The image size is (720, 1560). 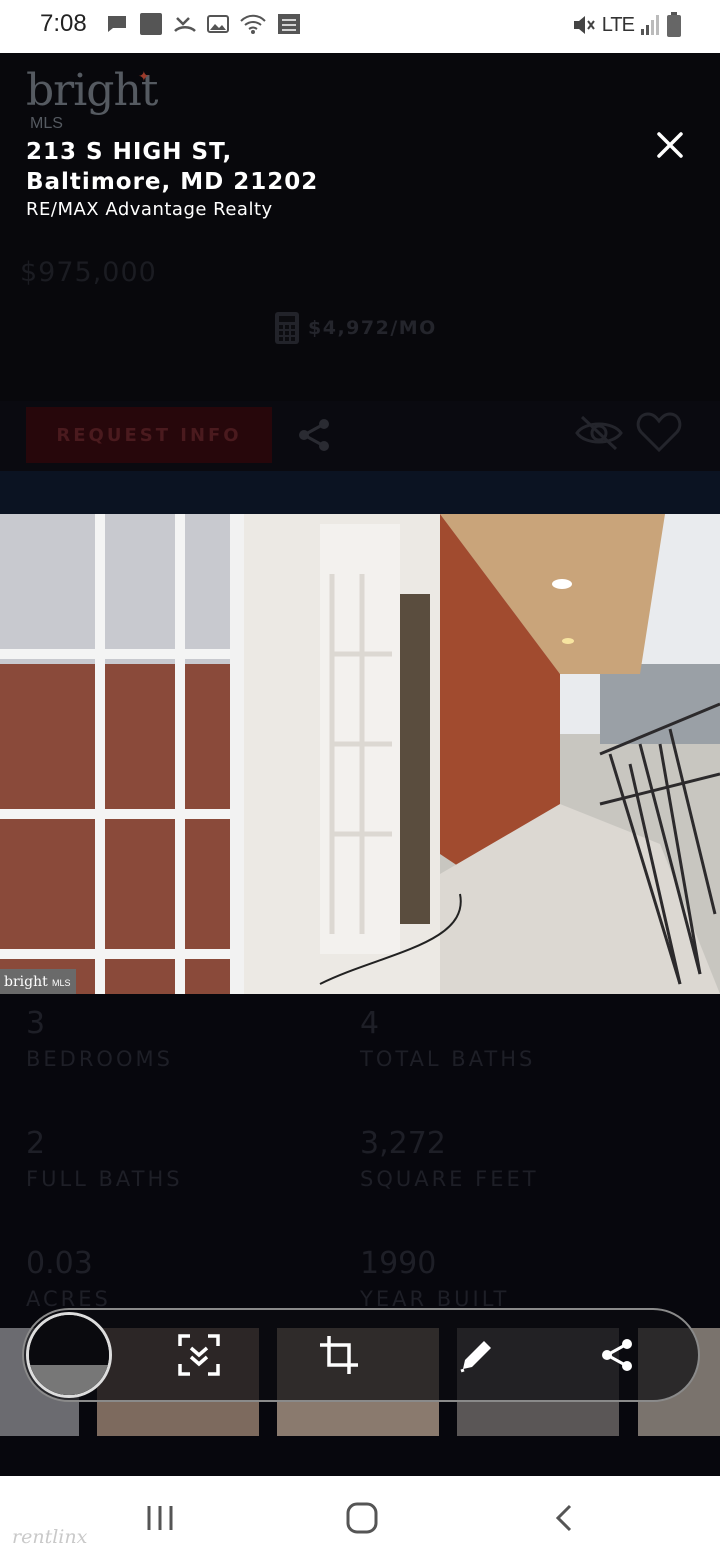 What do you see at coordinates (50, 1537) in the screenshot?
I see `rentlinx-watermark: rentlinx` at bounding box center [50, 1537].